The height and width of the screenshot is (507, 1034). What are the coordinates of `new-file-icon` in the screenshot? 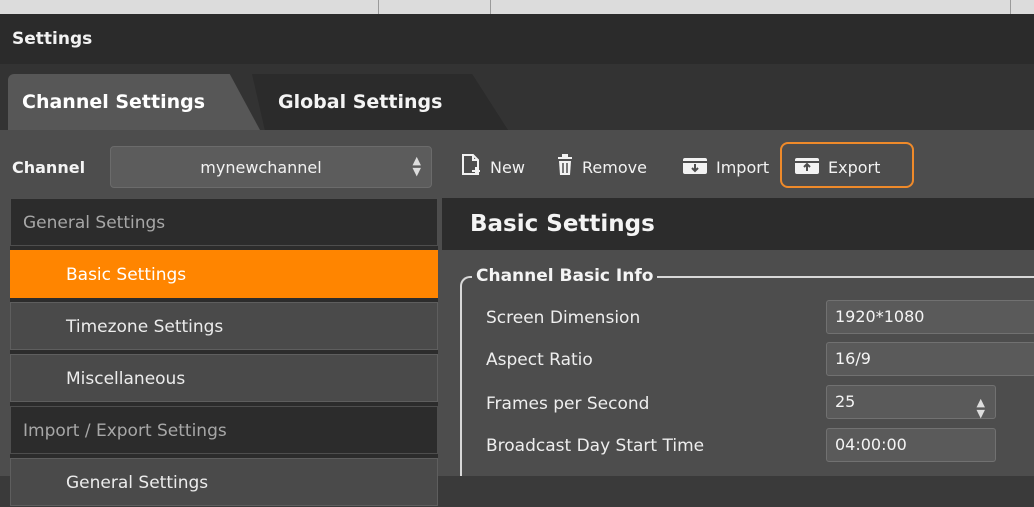 It's located at (471, 167).